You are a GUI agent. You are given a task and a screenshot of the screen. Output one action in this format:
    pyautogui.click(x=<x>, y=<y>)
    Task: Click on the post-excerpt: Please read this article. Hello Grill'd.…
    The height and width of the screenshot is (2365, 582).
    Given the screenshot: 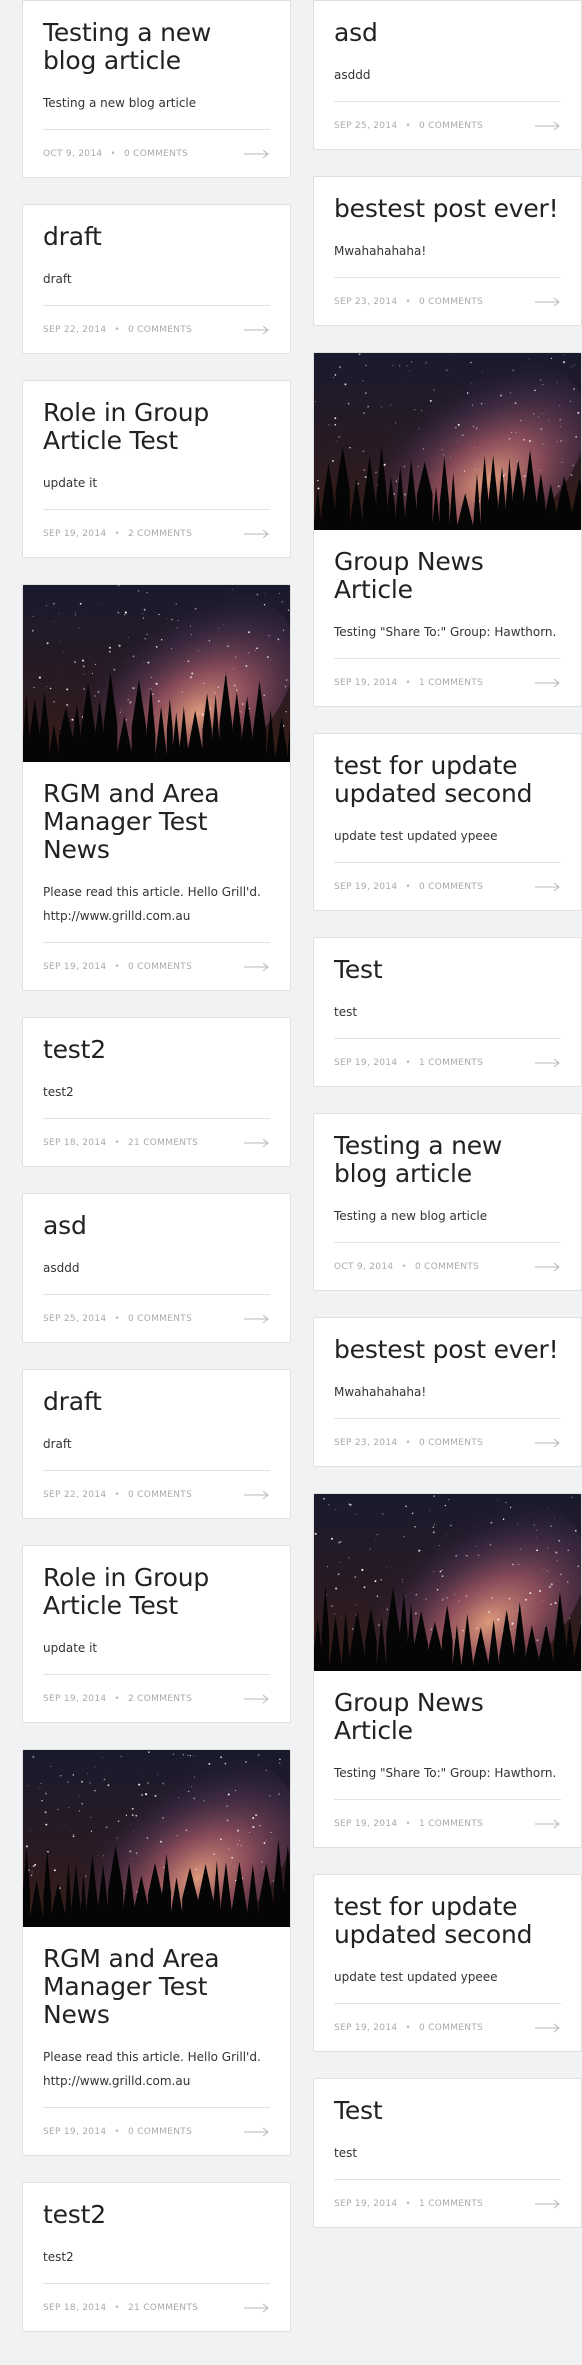 What is the action you would take?
    pyautogui.click(x=152, y=2069)
    